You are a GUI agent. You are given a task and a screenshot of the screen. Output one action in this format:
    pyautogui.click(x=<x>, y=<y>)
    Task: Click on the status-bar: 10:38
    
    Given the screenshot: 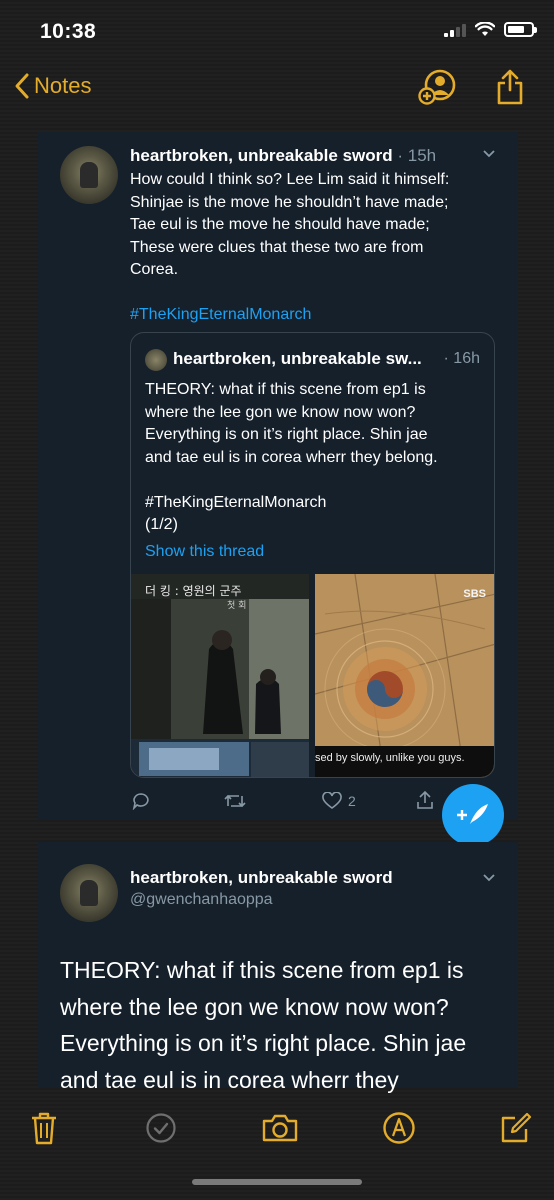 What is the action you would take?
    pyautogui.click(x=277, y=30)
    